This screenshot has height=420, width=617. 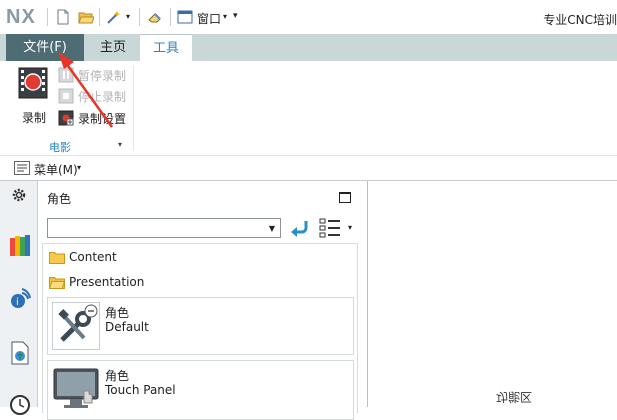 I want to click on folder-icon, so click(x=57, y=258).